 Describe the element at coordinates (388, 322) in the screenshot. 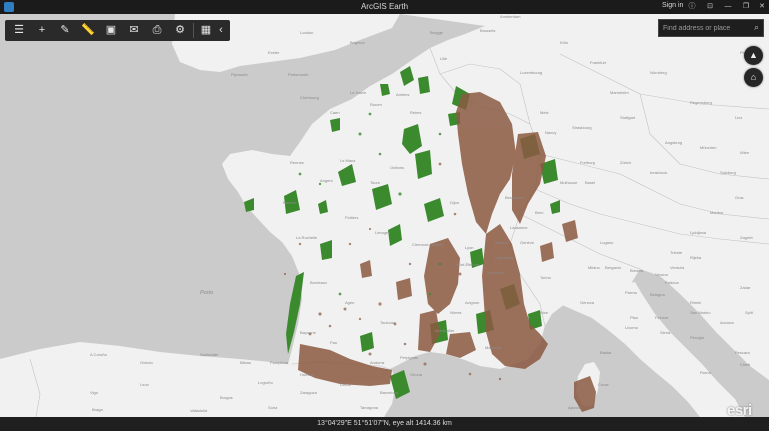

I see `map-label: Toulouse` at that location.